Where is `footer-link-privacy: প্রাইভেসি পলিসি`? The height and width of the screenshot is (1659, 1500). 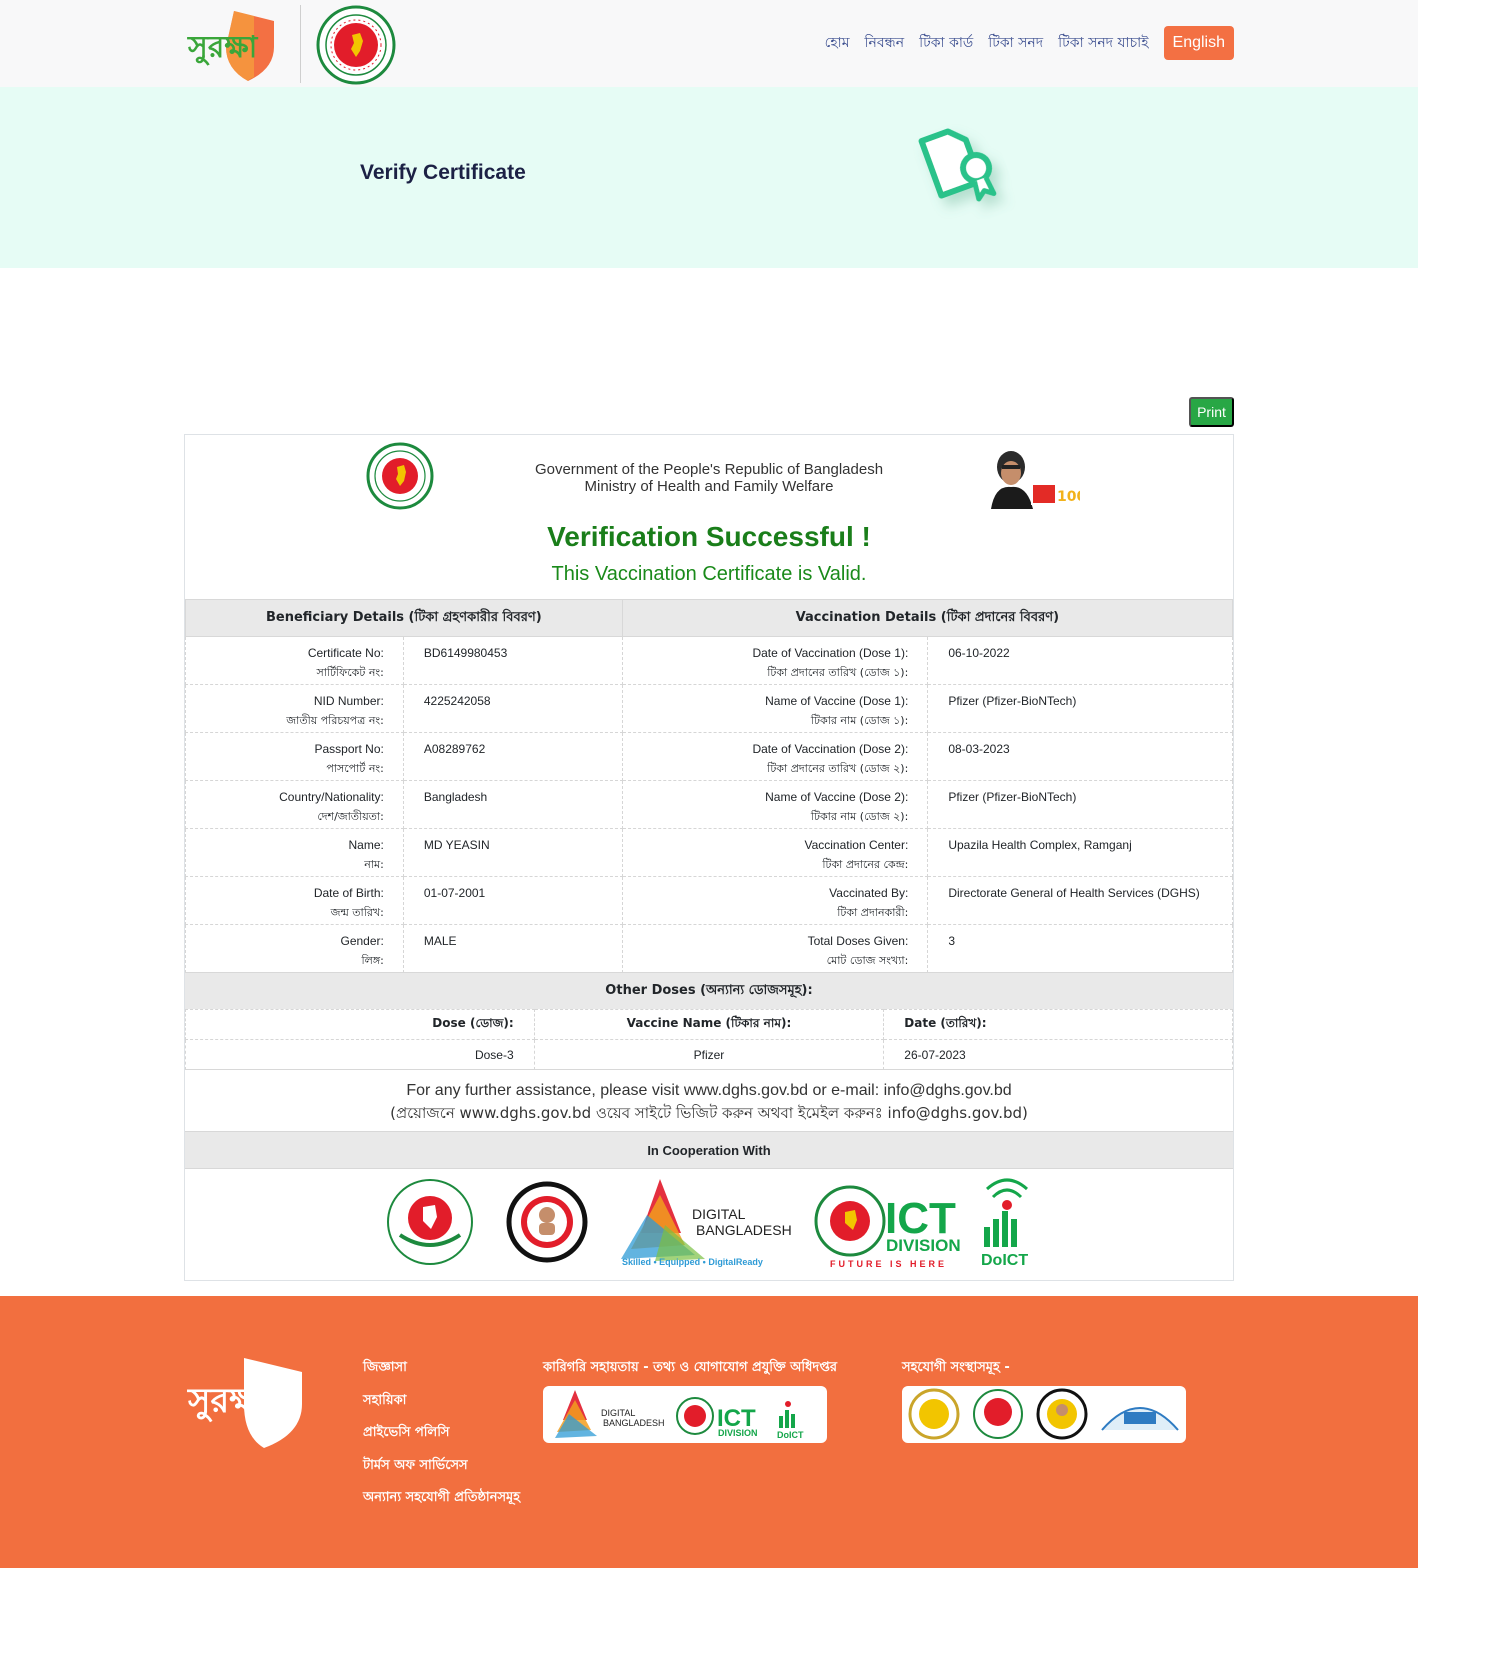 footer-link-privacy: প্রাইভেসি পলিসি is located at coordinates (441, 1439).